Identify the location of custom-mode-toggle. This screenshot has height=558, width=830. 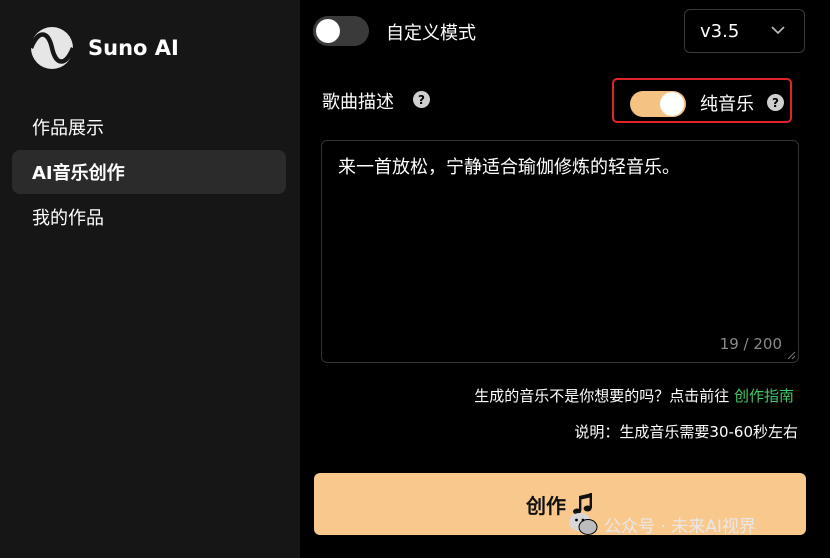
(341, 31).